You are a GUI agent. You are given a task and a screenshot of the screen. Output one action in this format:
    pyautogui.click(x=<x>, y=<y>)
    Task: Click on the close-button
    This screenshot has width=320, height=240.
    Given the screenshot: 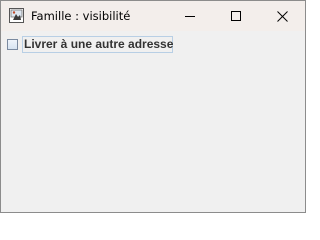 What is the action you would take?
    pyautogui.click(x=282, y=16)
    